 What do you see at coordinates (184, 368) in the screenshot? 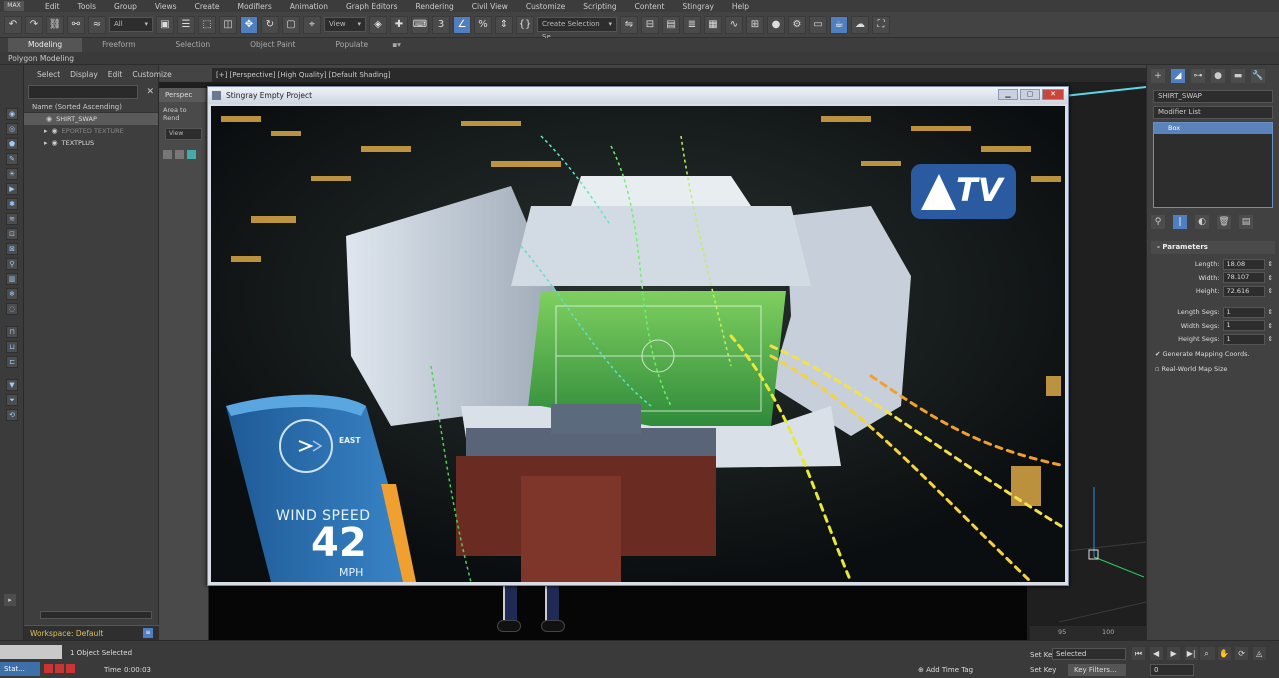
I see `render-window-behind: Perspec Area to Rend View` at bounding box center [184, 368].